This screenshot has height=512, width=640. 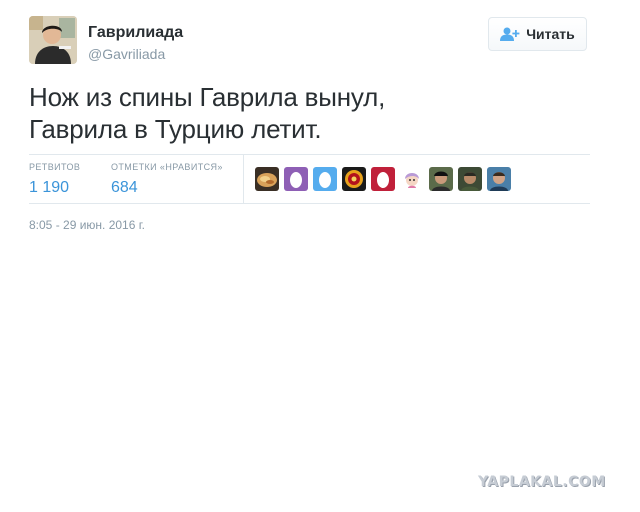 What do you see at coordinates (510, 34) in the screenshot?
I see `follow-user-icon` at bounding box center [510, 34].